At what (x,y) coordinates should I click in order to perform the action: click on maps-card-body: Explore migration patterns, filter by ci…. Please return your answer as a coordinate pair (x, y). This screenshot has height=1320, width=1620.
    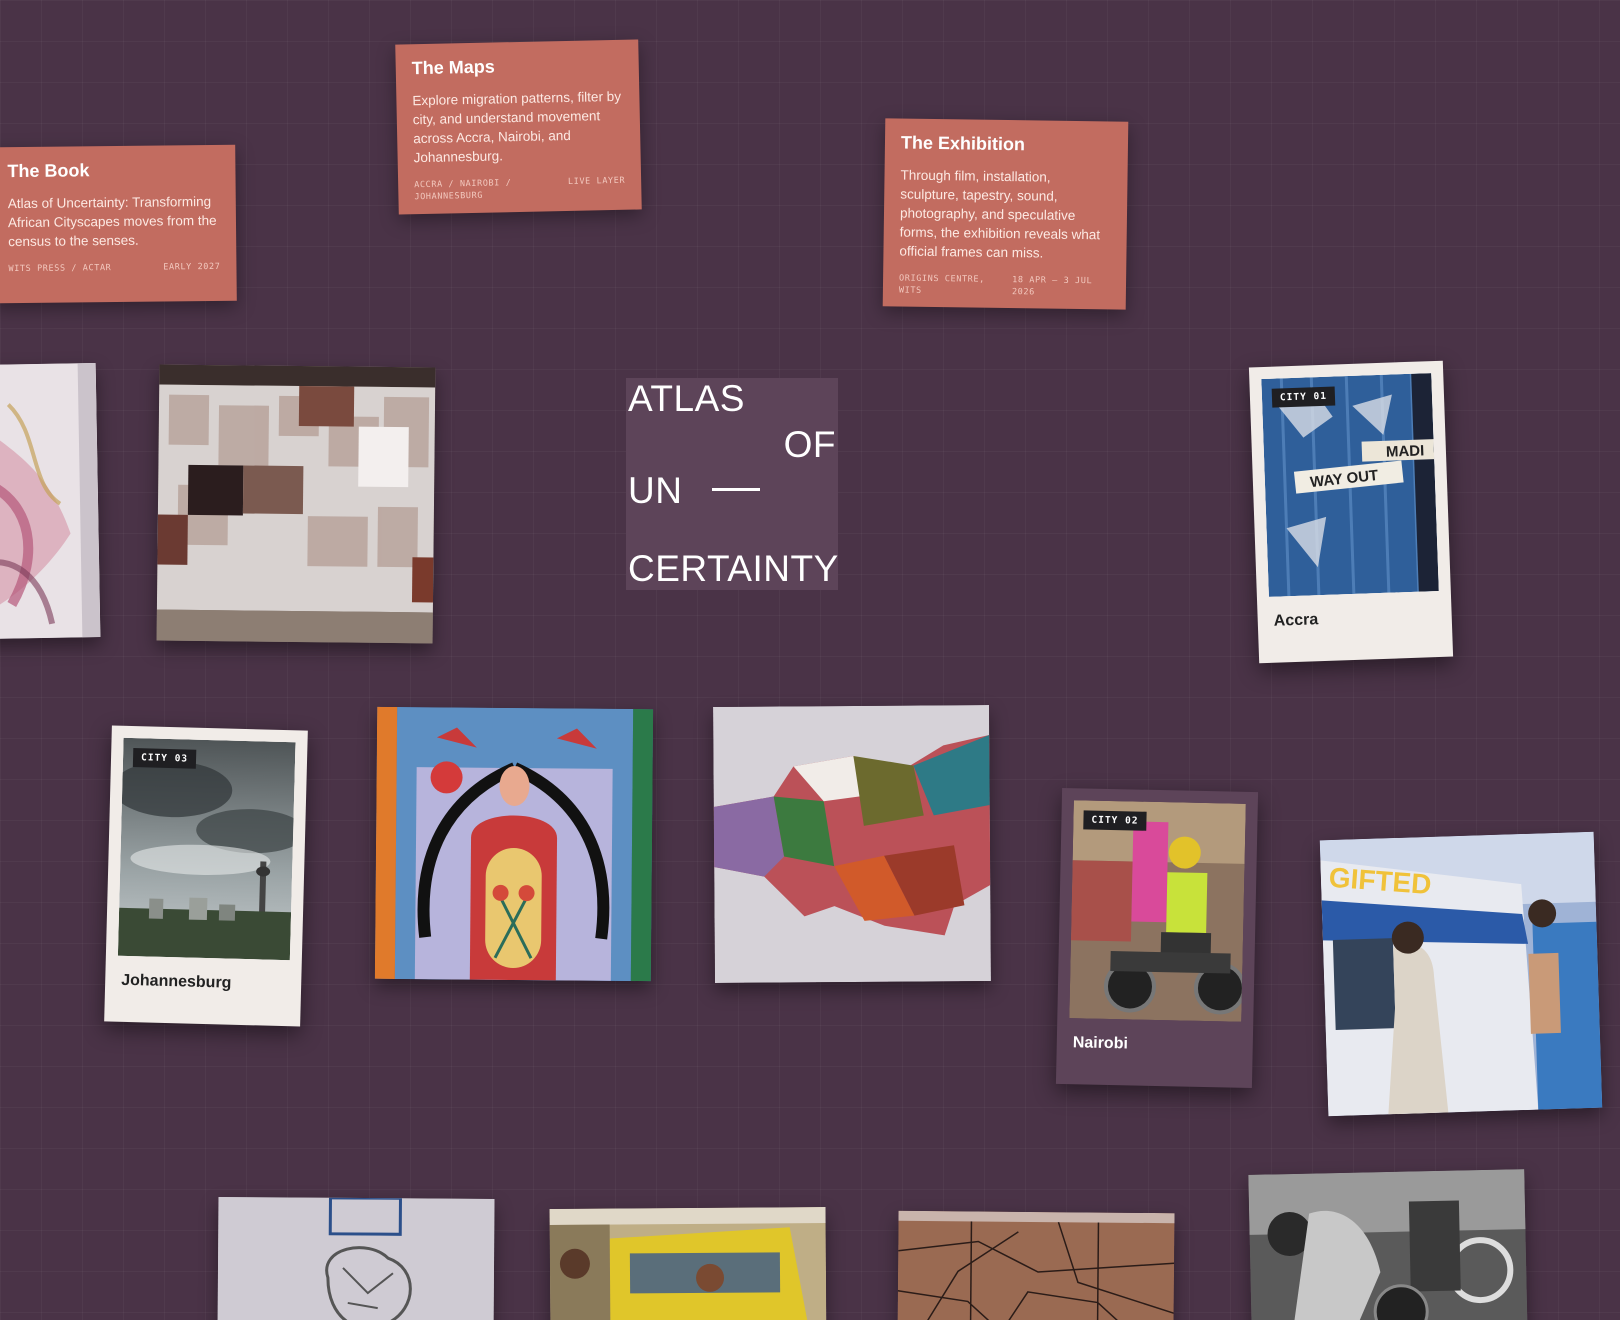
    Looking at the image, I should click on (517, 127).